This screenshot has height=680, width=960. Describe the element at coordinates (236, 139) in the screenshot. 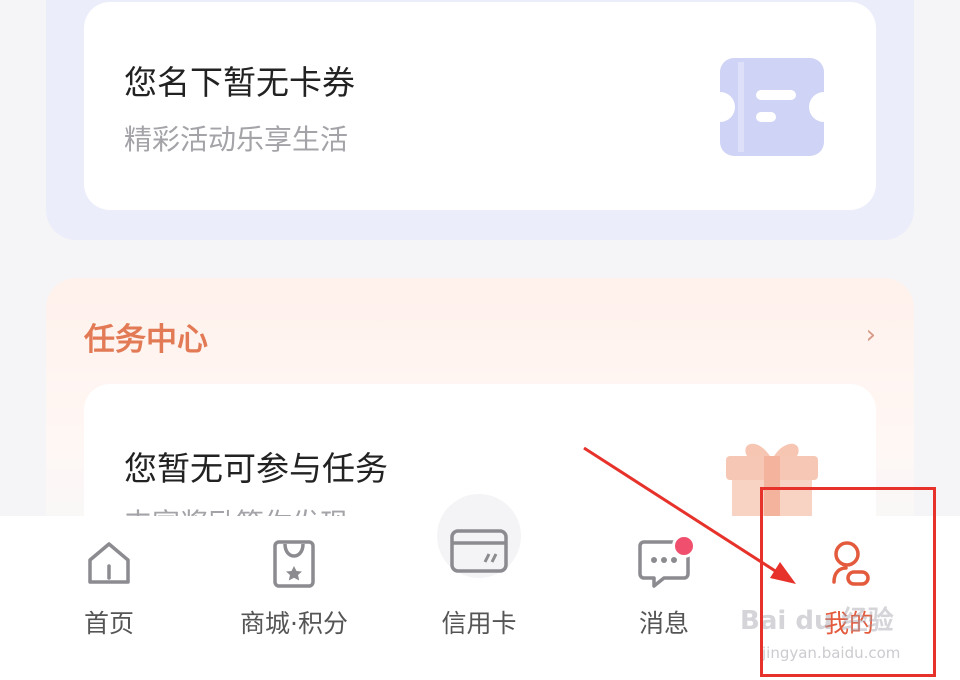

I see `coupon-subtitle: 精彩活动乐享生活` at that location.